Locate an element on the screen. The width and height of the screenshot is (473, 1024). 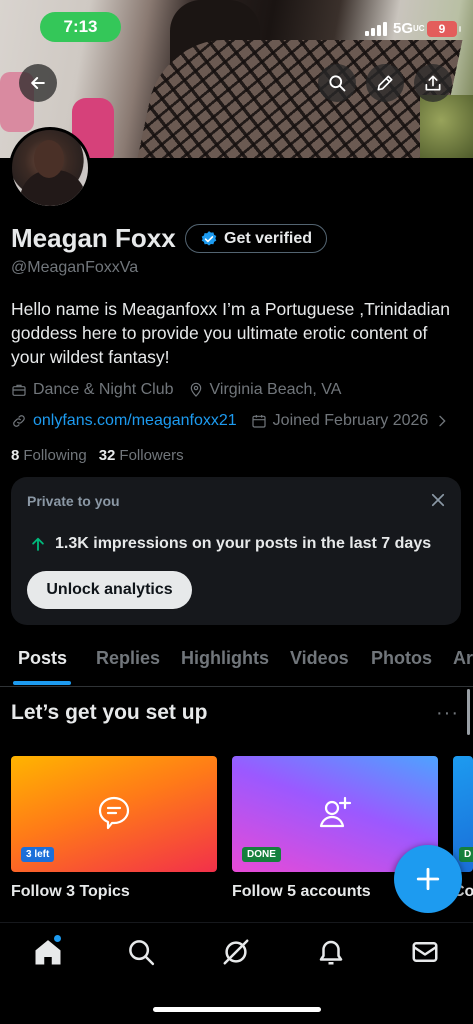
get-verified-button: Get verified is located at coordinates (256, 238).